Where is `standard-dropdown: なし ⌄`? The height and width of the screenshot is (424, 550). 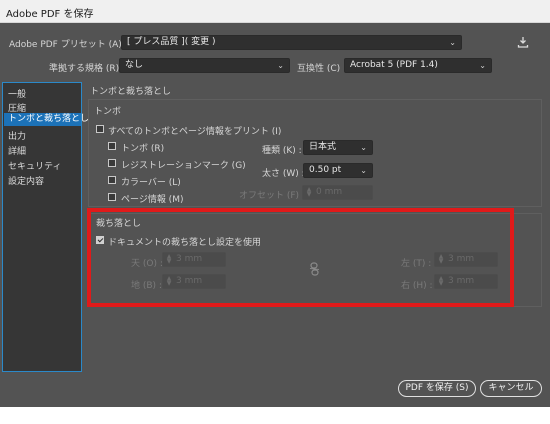
standard-dropdown: なし ⌄ is located at coordinates (204, 65).